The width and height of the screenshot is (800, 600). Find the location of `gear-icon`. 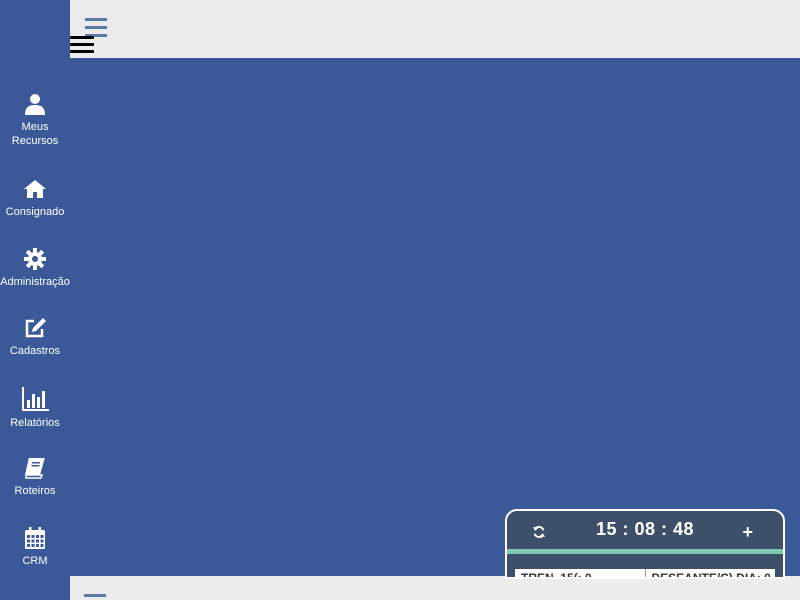

gear-icon is located at coordinates (35, 259).